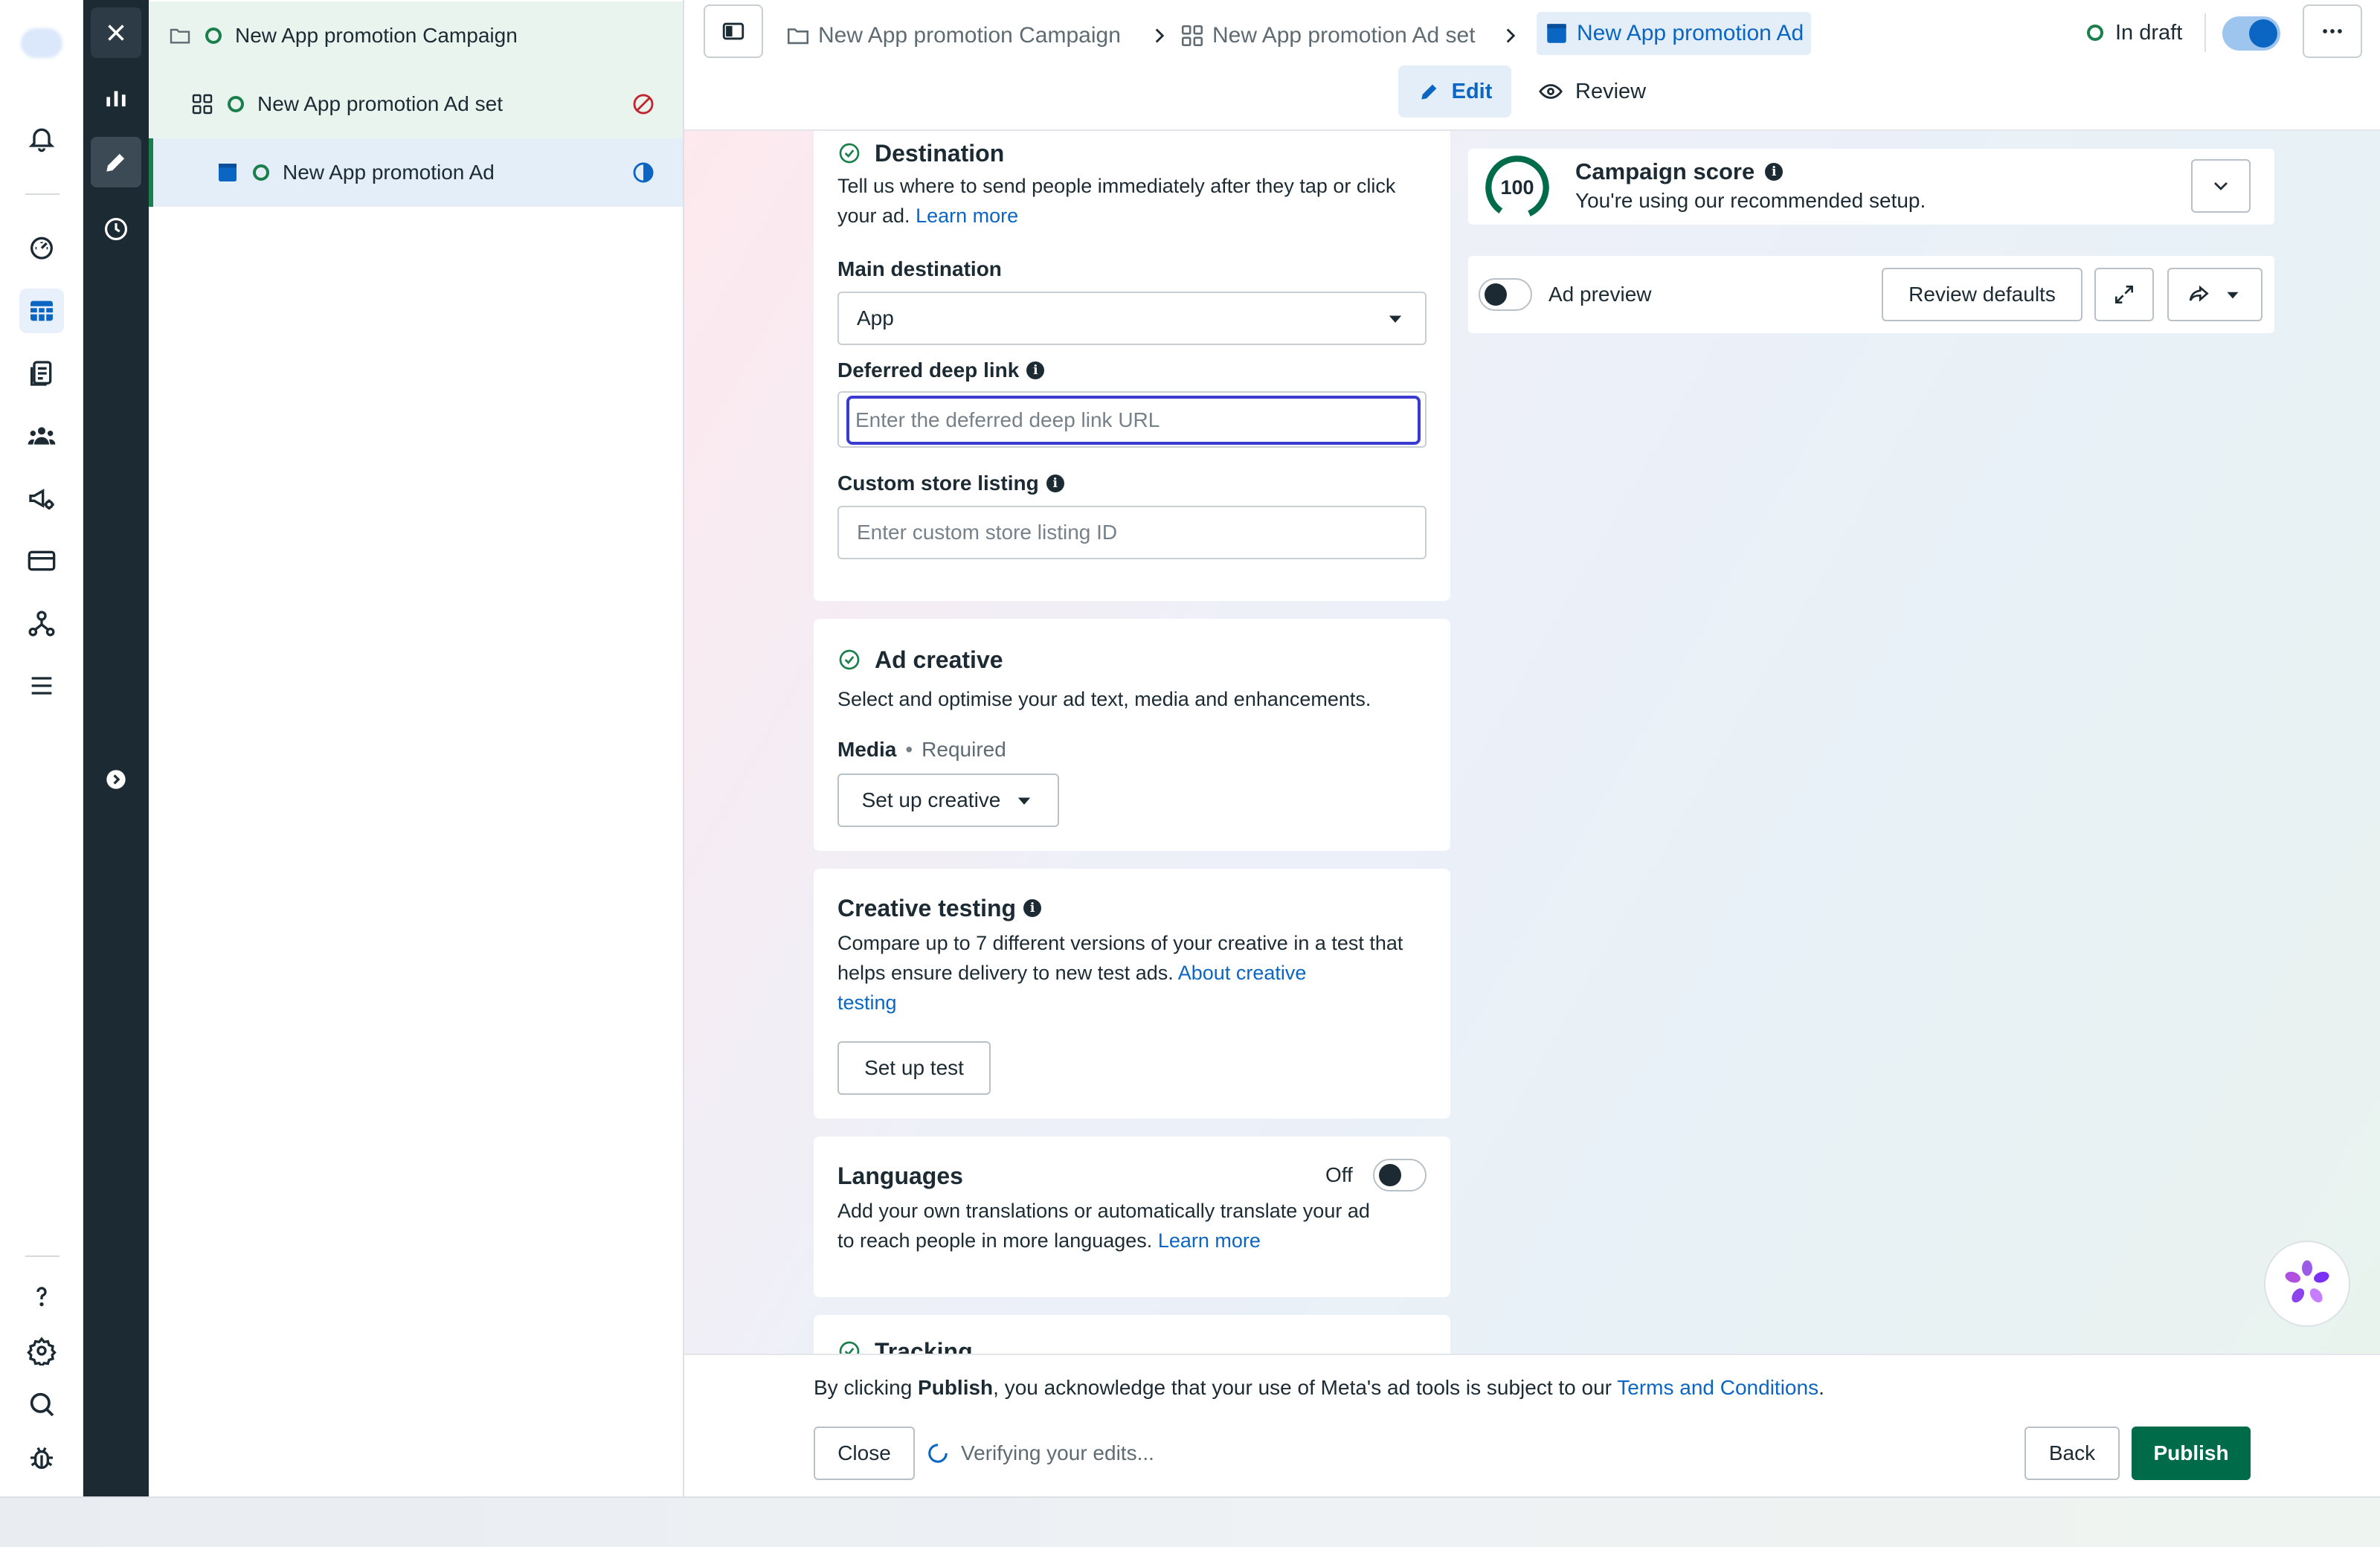 This screenshot has width=2380, height=1547. What do you see at coordinates (734, 31) in the screenshot?
I see `toggle-panel-button` at bounding box center [734, 31].